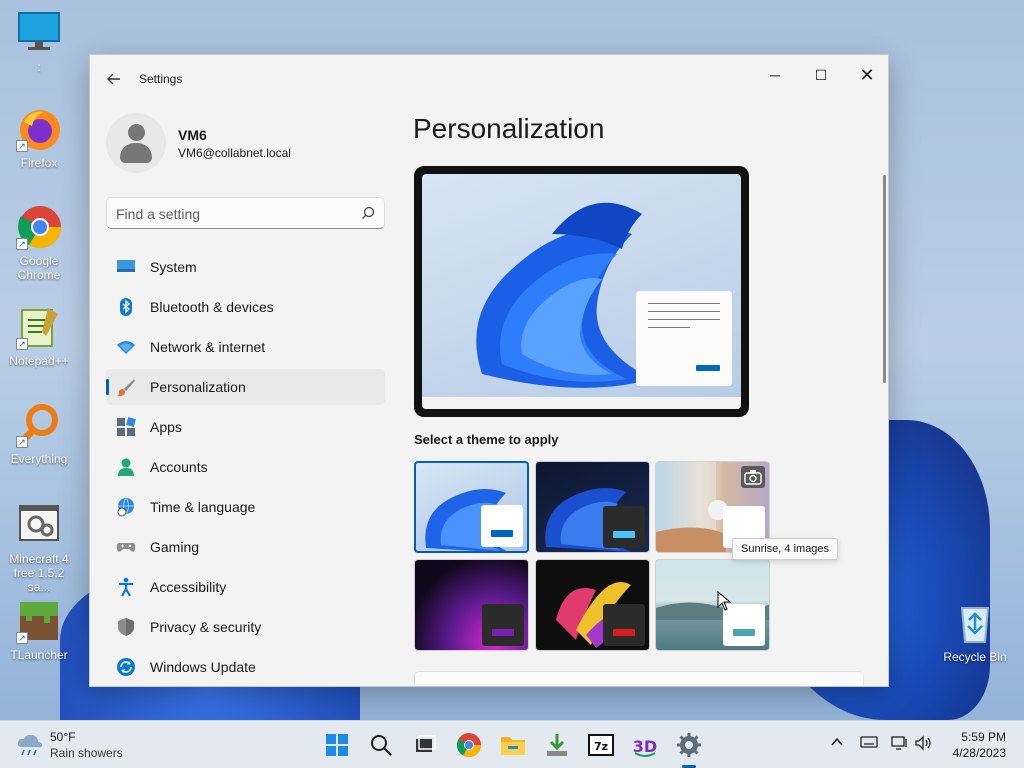 The width and height of the screenshot is (1024, 768). I want to click on weather-desc: Rain showers, so click(86, 753).